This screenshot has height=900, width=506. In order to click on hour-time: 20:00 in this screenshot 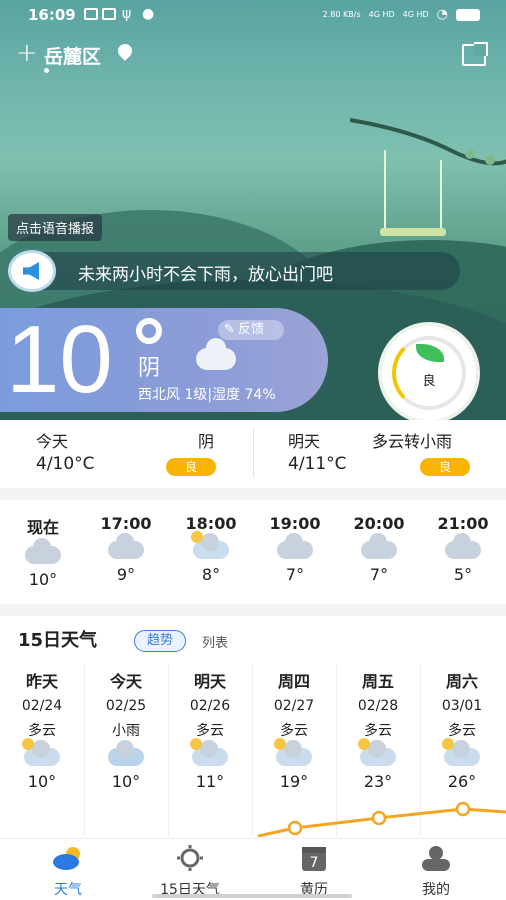, I will do `click(379, 523)`.